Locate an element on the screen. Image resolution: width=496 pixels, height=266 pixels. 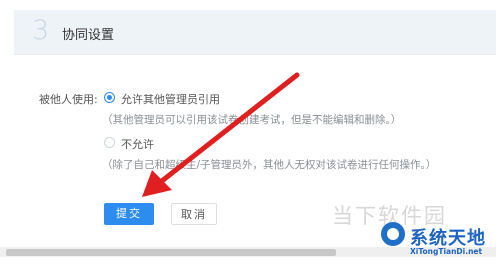
scrollbar-thumb is located at coordinates (171, 252).